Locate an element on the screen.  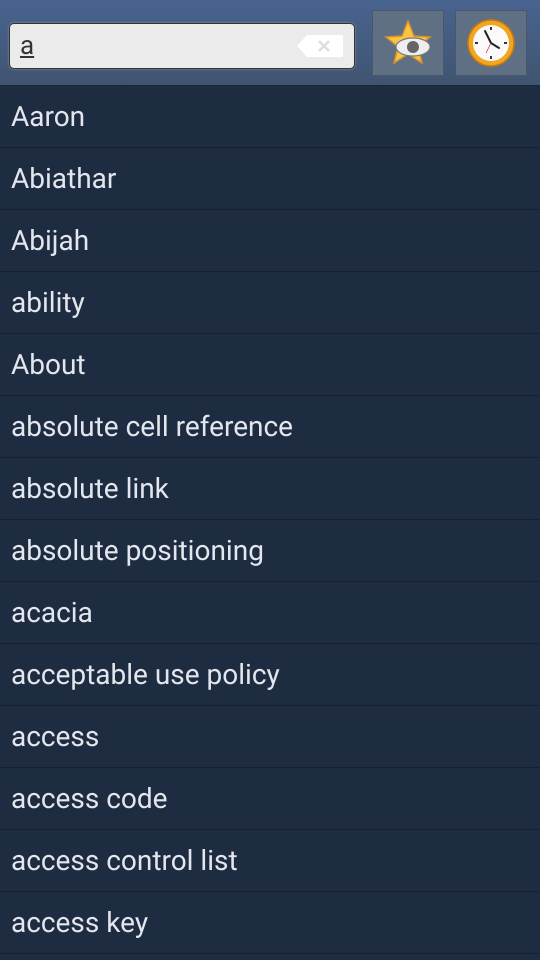
history-button is located at coordinates (491, 43).